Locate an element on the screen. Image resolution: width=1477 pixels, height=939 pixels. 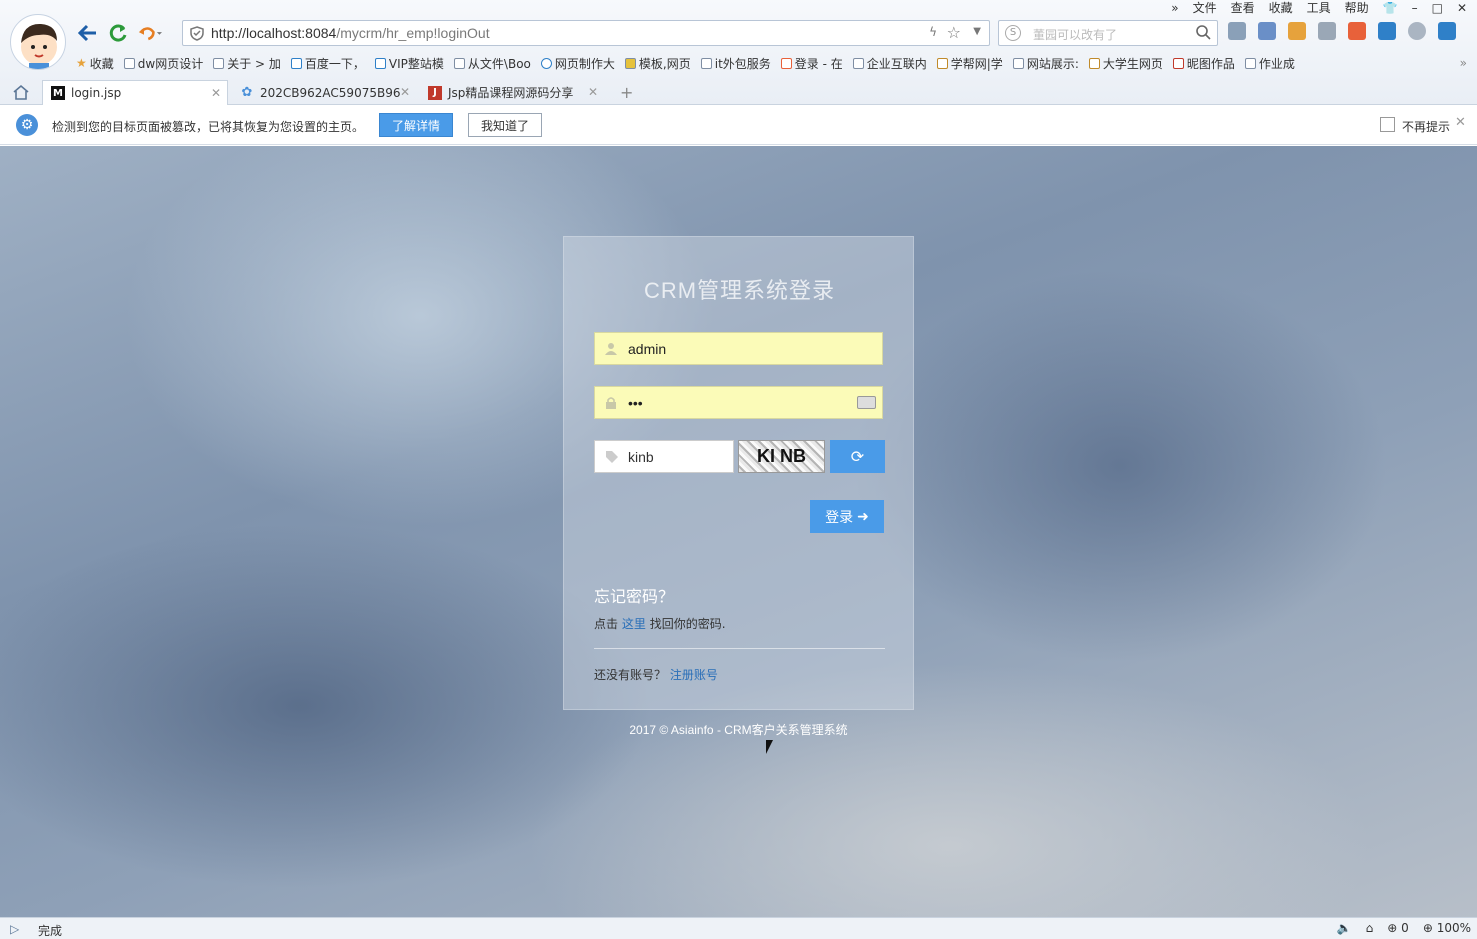
download-count: ⊕ 0 is located at coordinates (1398, 928).